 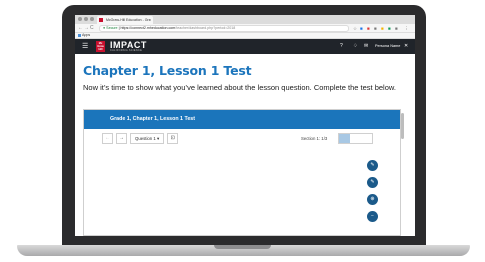 I want to click on progress-fill, so click(x=344, y=138).